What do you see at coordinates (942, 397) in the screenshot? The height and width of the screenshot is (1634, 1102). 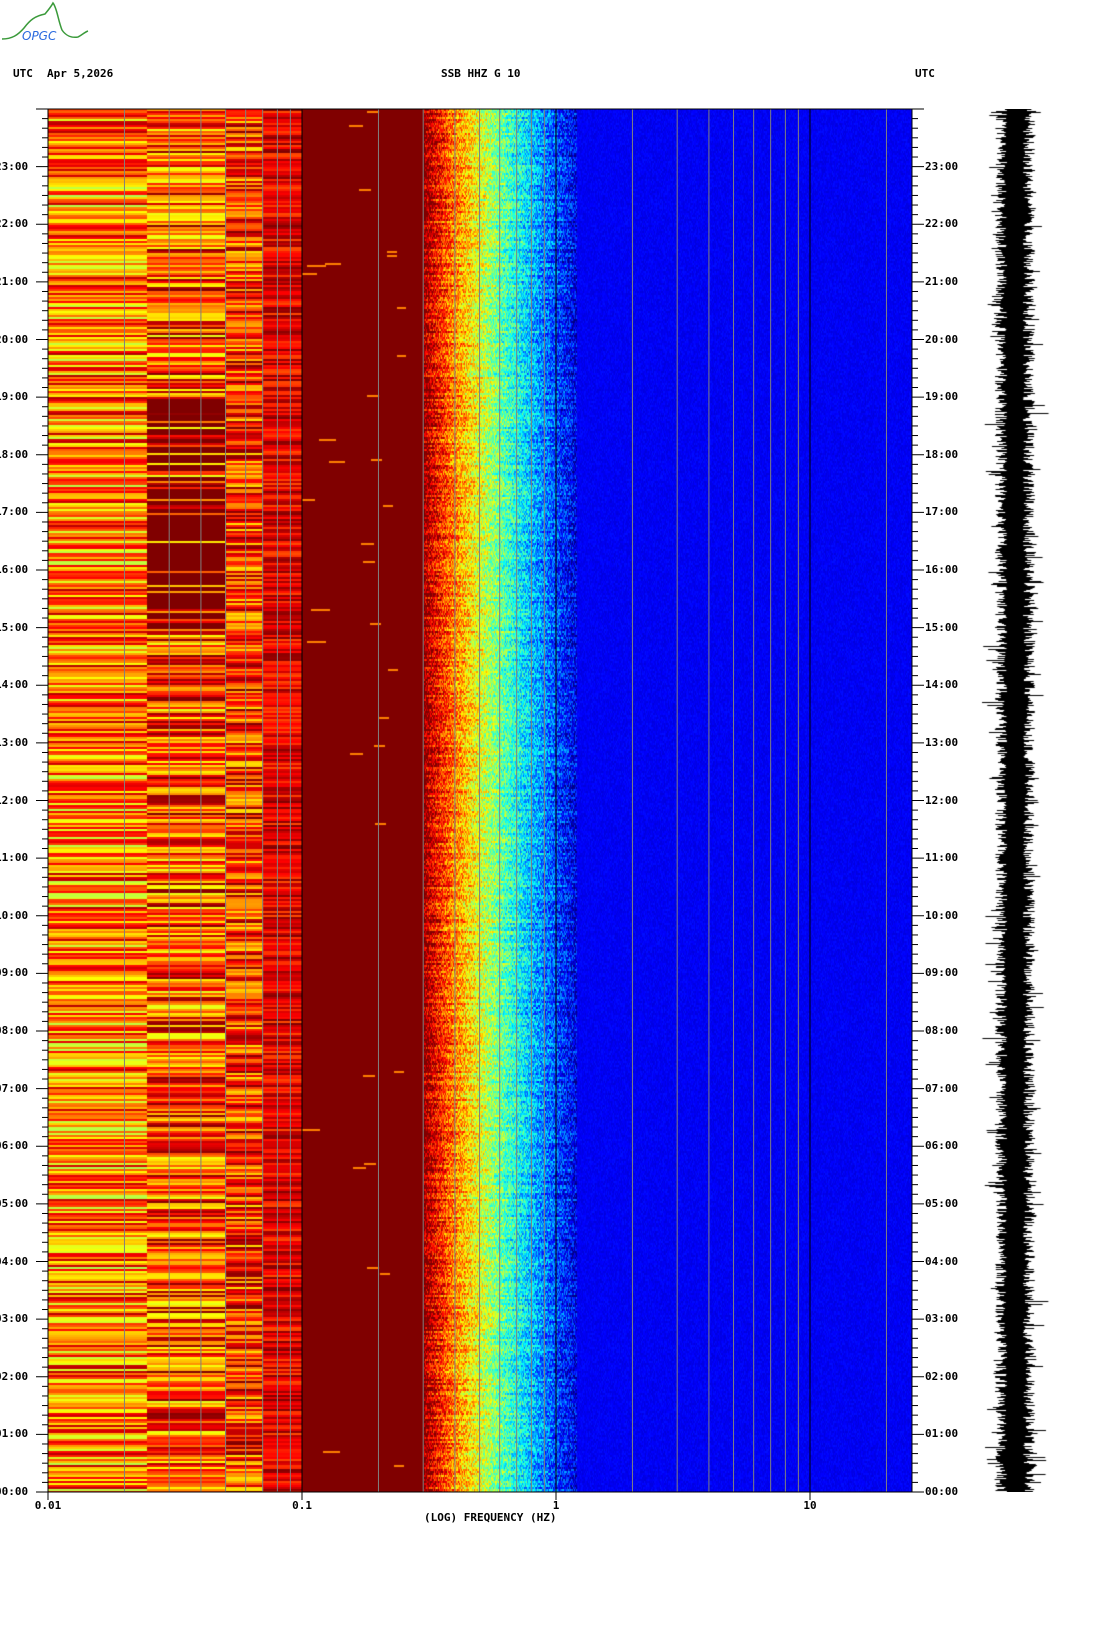 I see `y-tick-label-right: 19:00` at bounding box center [942, 397].